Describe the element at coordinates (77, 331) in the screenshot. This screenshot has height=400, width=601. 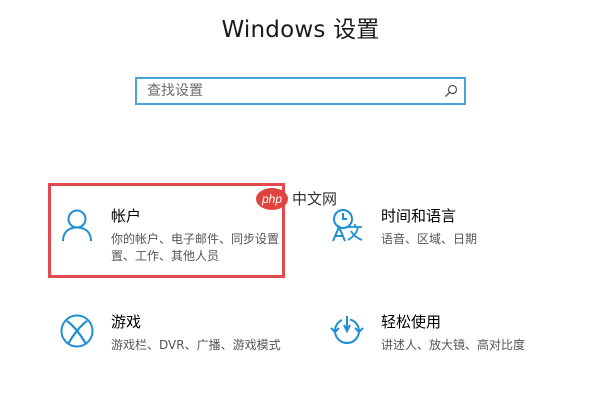
I see `xbox-icon` at that location.